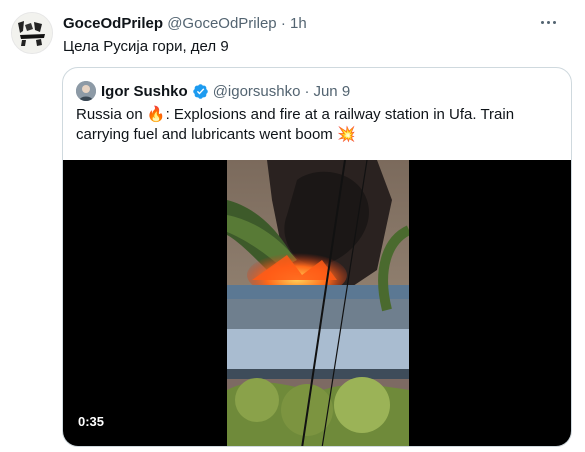 The image size is (585, 452). I want to click on quote-avatar-image, so click(86, 91).